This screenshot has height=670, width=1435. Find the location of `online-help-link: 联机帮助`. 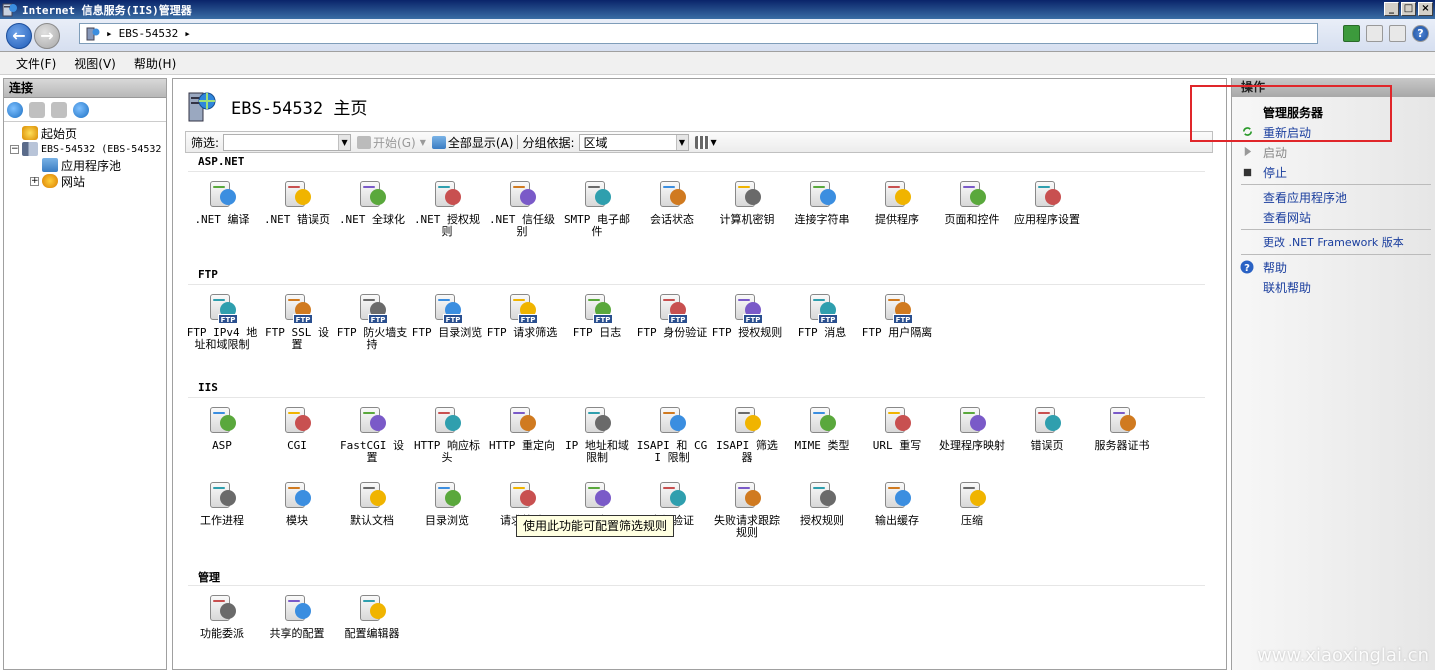

online-help-link: 联机帮助 is located at coordinates (1287, 287).